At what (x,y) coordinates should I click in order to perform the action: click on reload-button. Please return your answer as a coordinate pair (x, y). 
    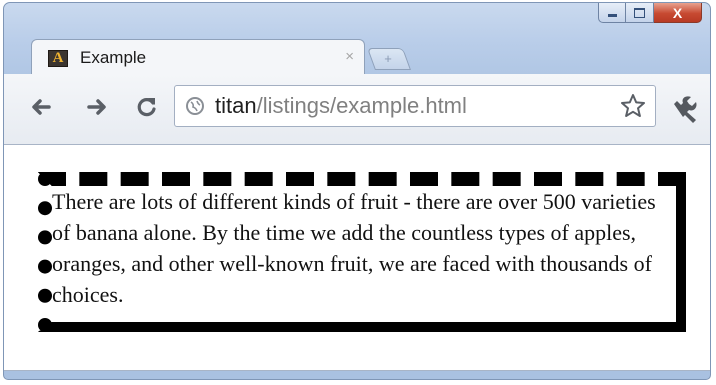
    Looking at the image, I should click on (147, 107).